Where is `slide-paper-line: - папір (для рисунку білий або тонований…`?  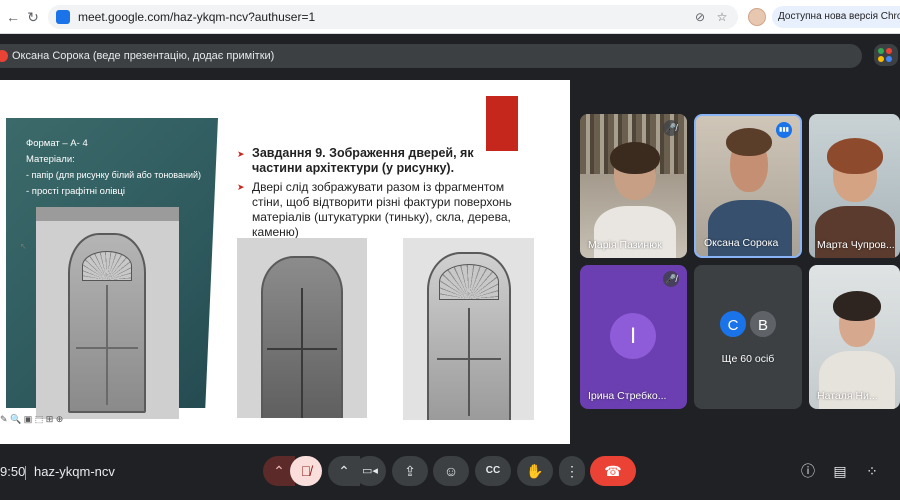
slide-paper-line: - папір (для рисунку білий або тонований… is located at coordinates (114, 175).